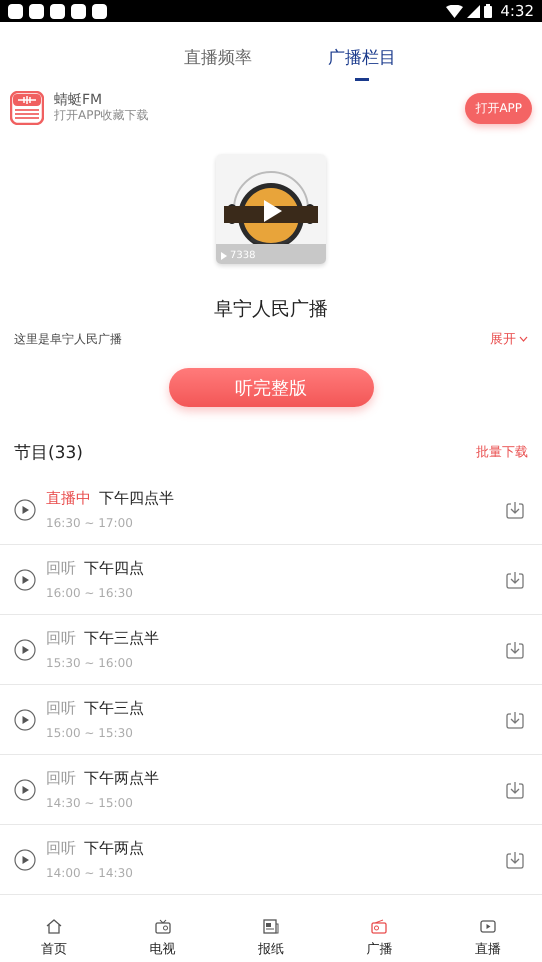  What do you see at coordinates (79, 100) in the screenshot?
I see `app-name: 蜻蜓FM` at bounding box center [79, 100].